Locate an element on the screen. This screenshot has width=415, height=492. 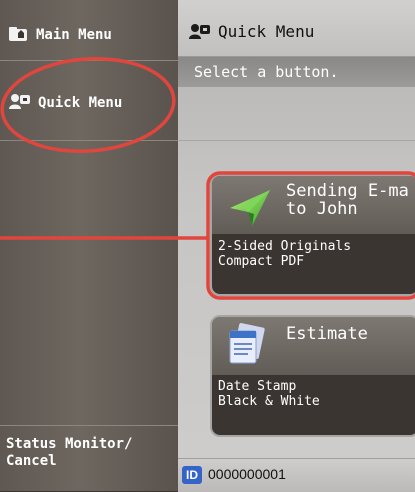
id-badge: ID is located at coordinates (192, 475).